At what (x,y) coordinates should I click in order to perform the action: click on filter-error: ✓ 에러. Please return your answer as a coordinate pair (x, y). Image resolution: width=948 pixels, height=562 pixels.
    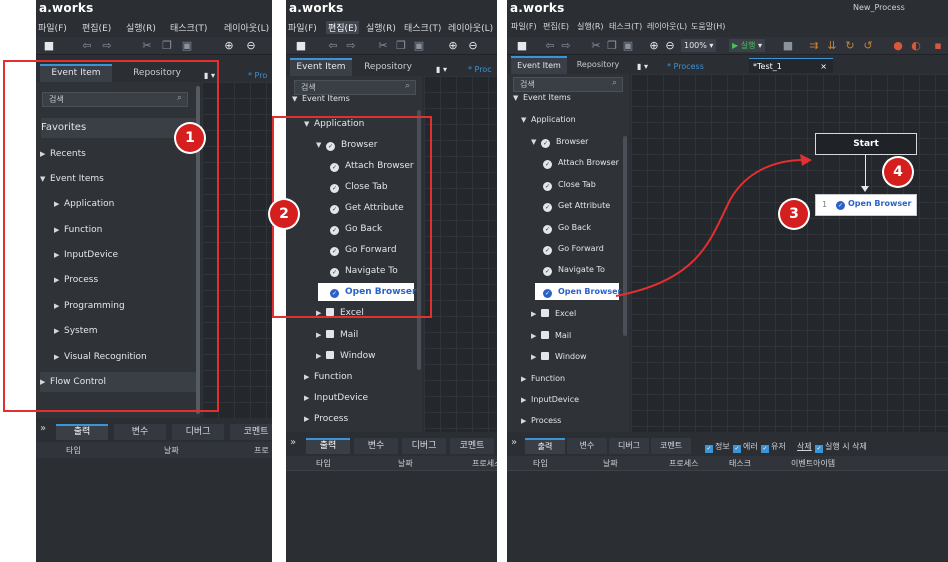
    Looking at the image, I should click on (745, 447).